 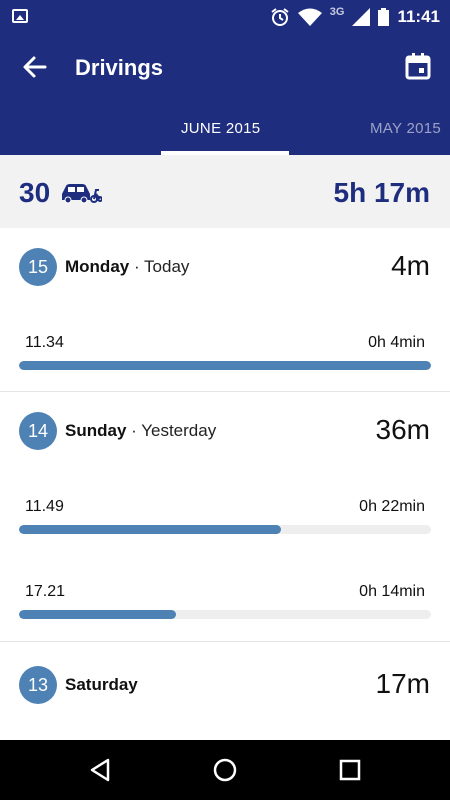 I want to click on system-nav-bar, so click(x=225, y=770).